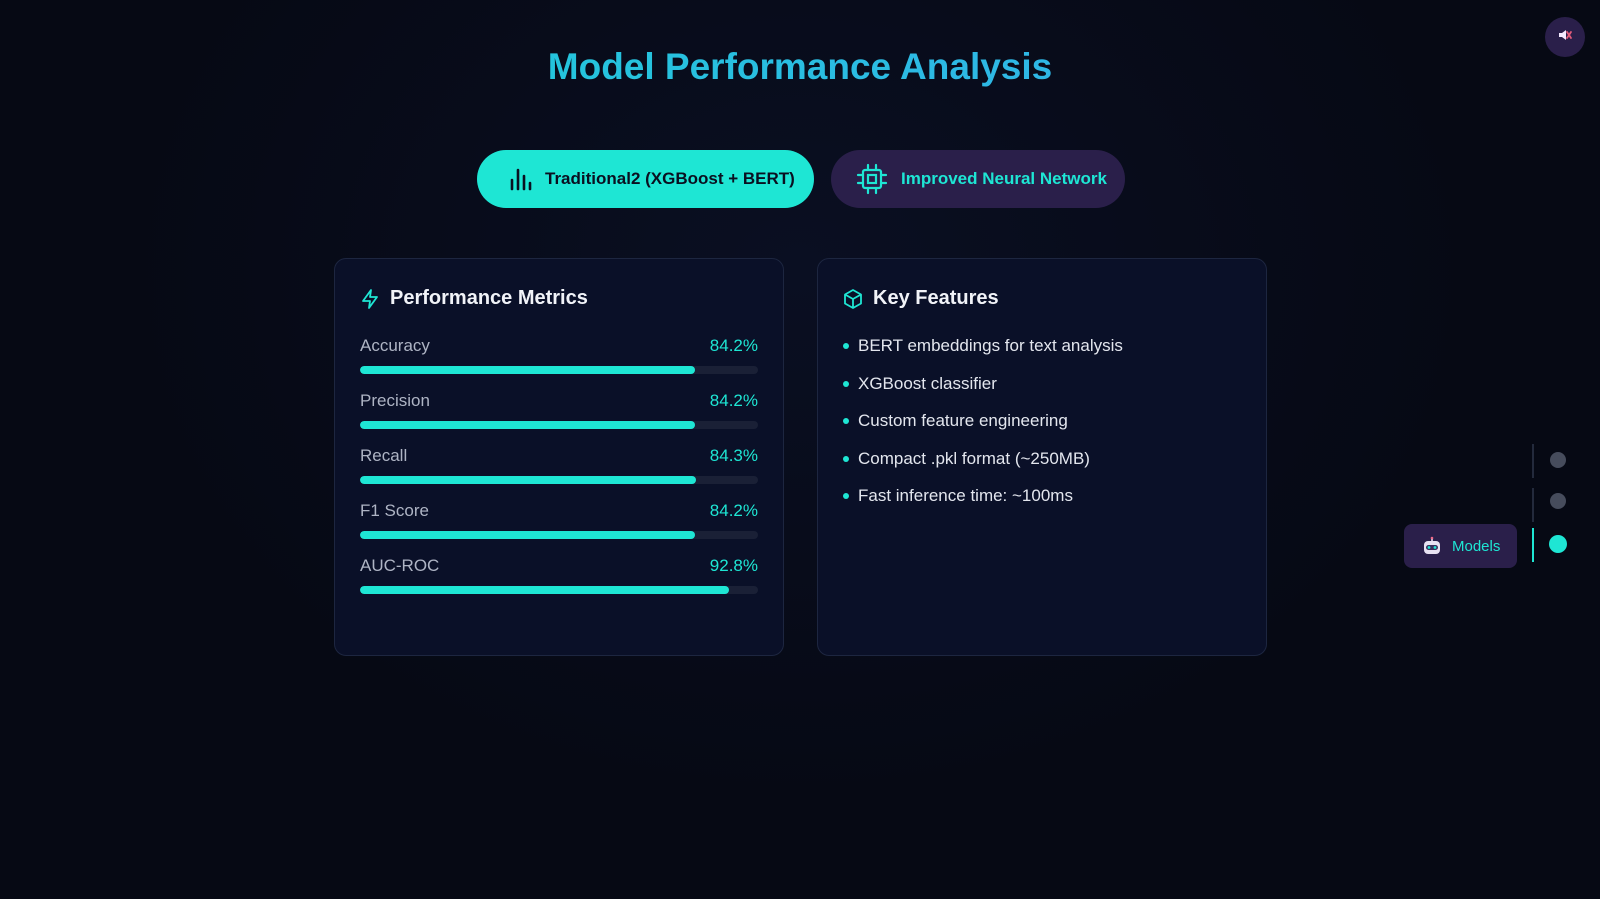  Describe the element at coordinates (963, 420) in the screenshot. I see `feature-text: Custom feature engineering` at that location.